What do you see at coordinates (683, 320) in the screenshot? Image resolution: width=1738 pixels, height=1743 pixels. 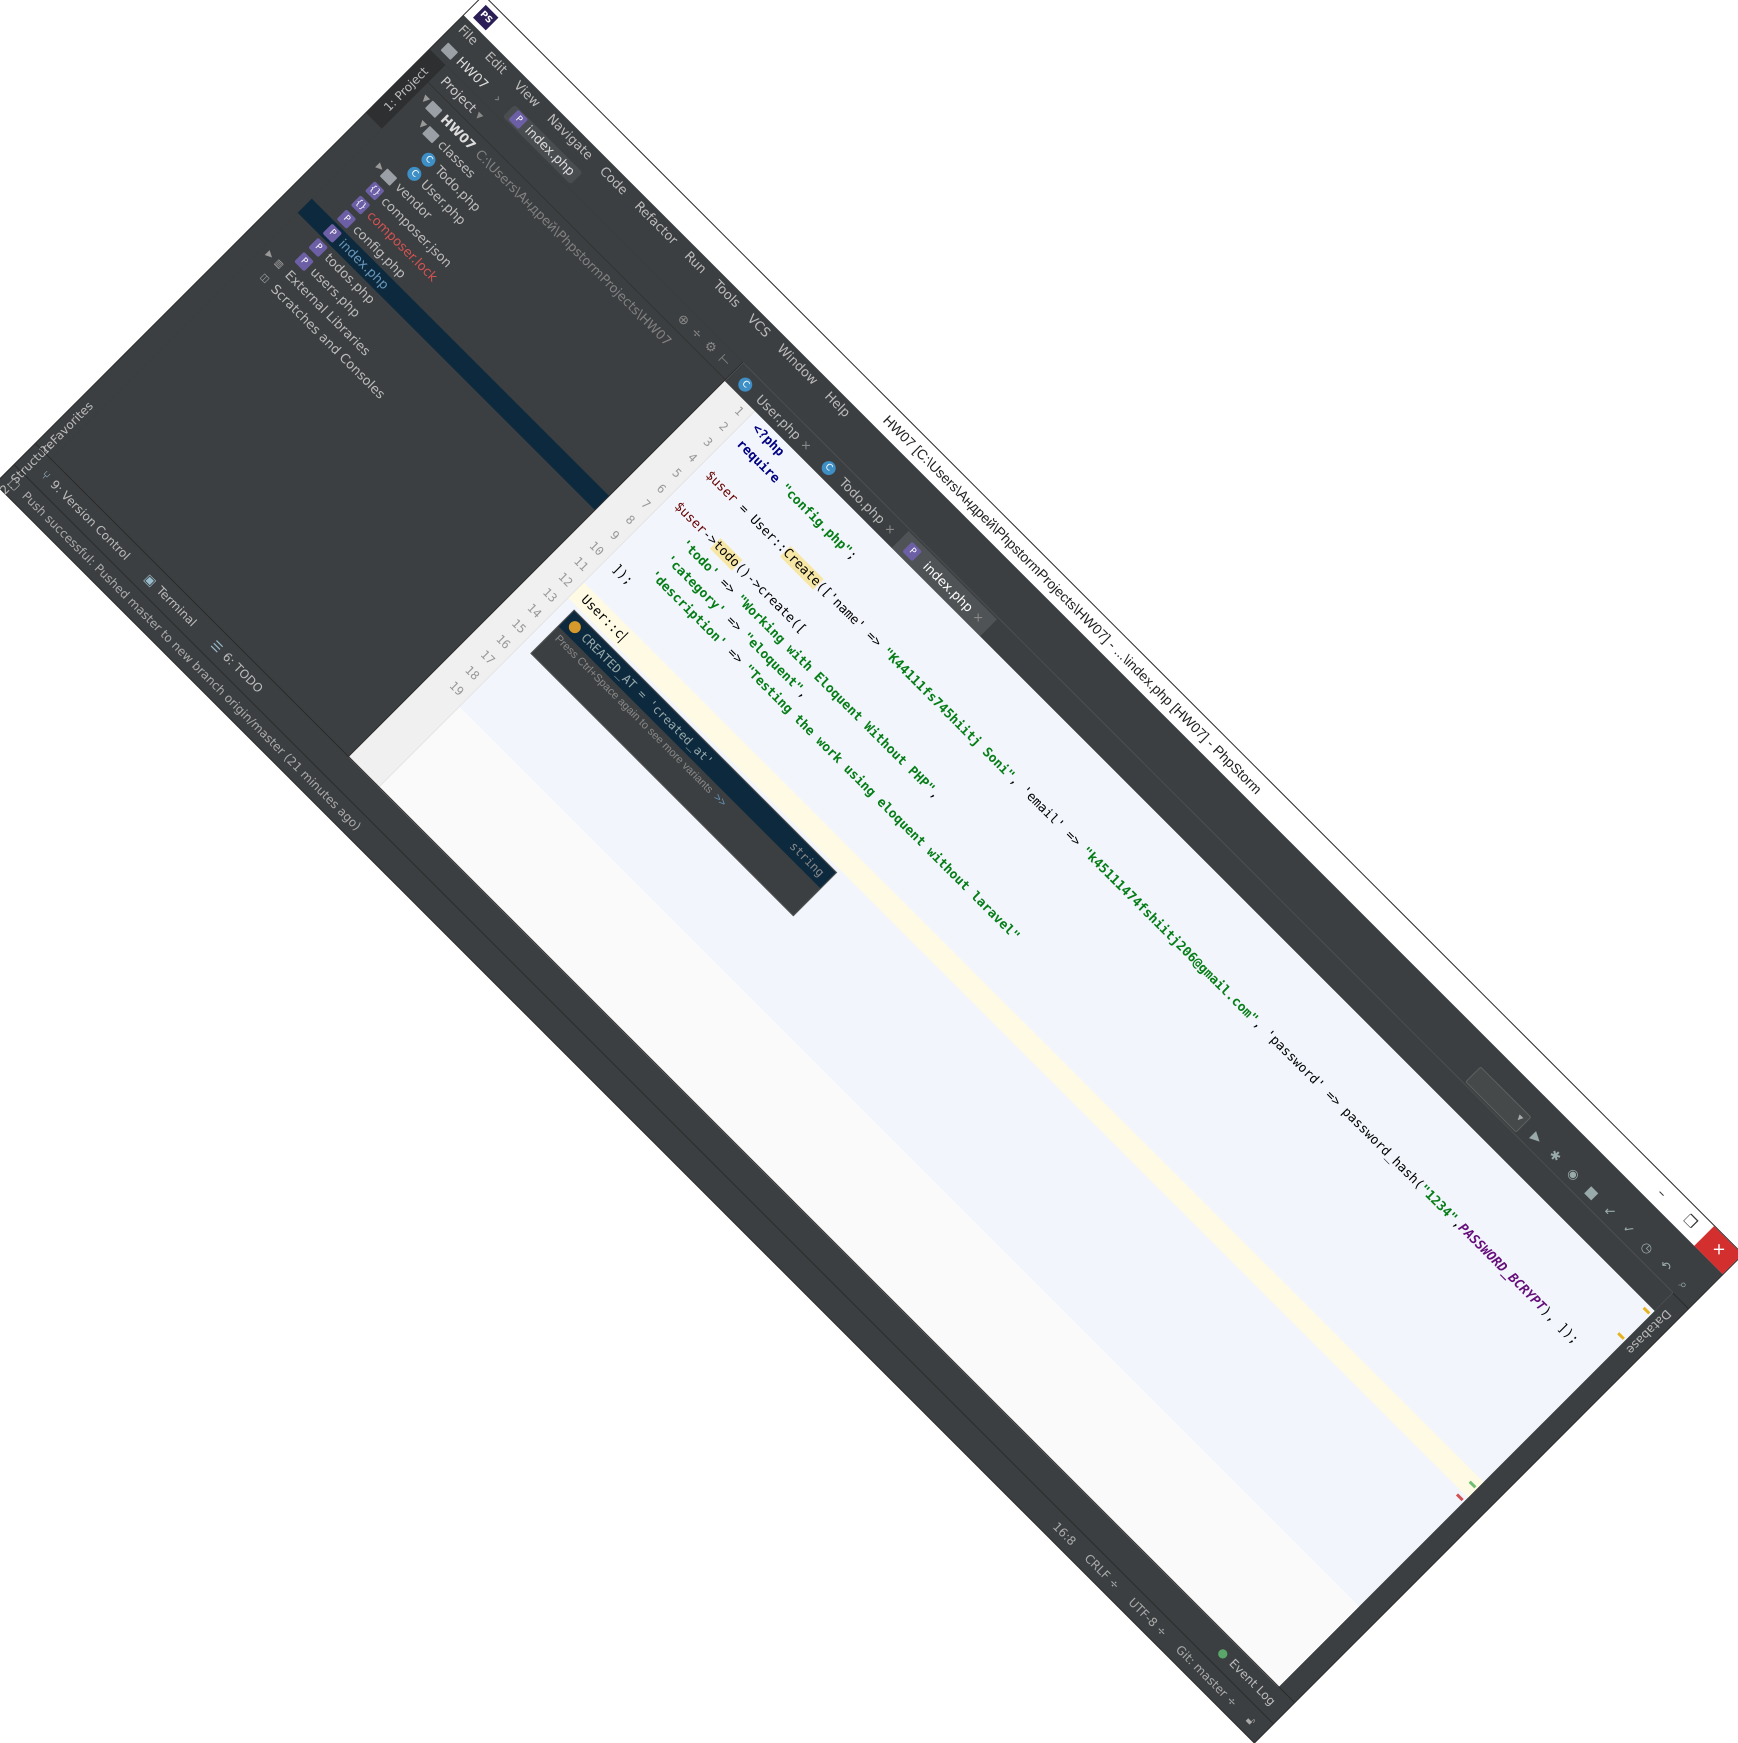 I see `locate-icon: ⊕` at bounding box center [683, 320].